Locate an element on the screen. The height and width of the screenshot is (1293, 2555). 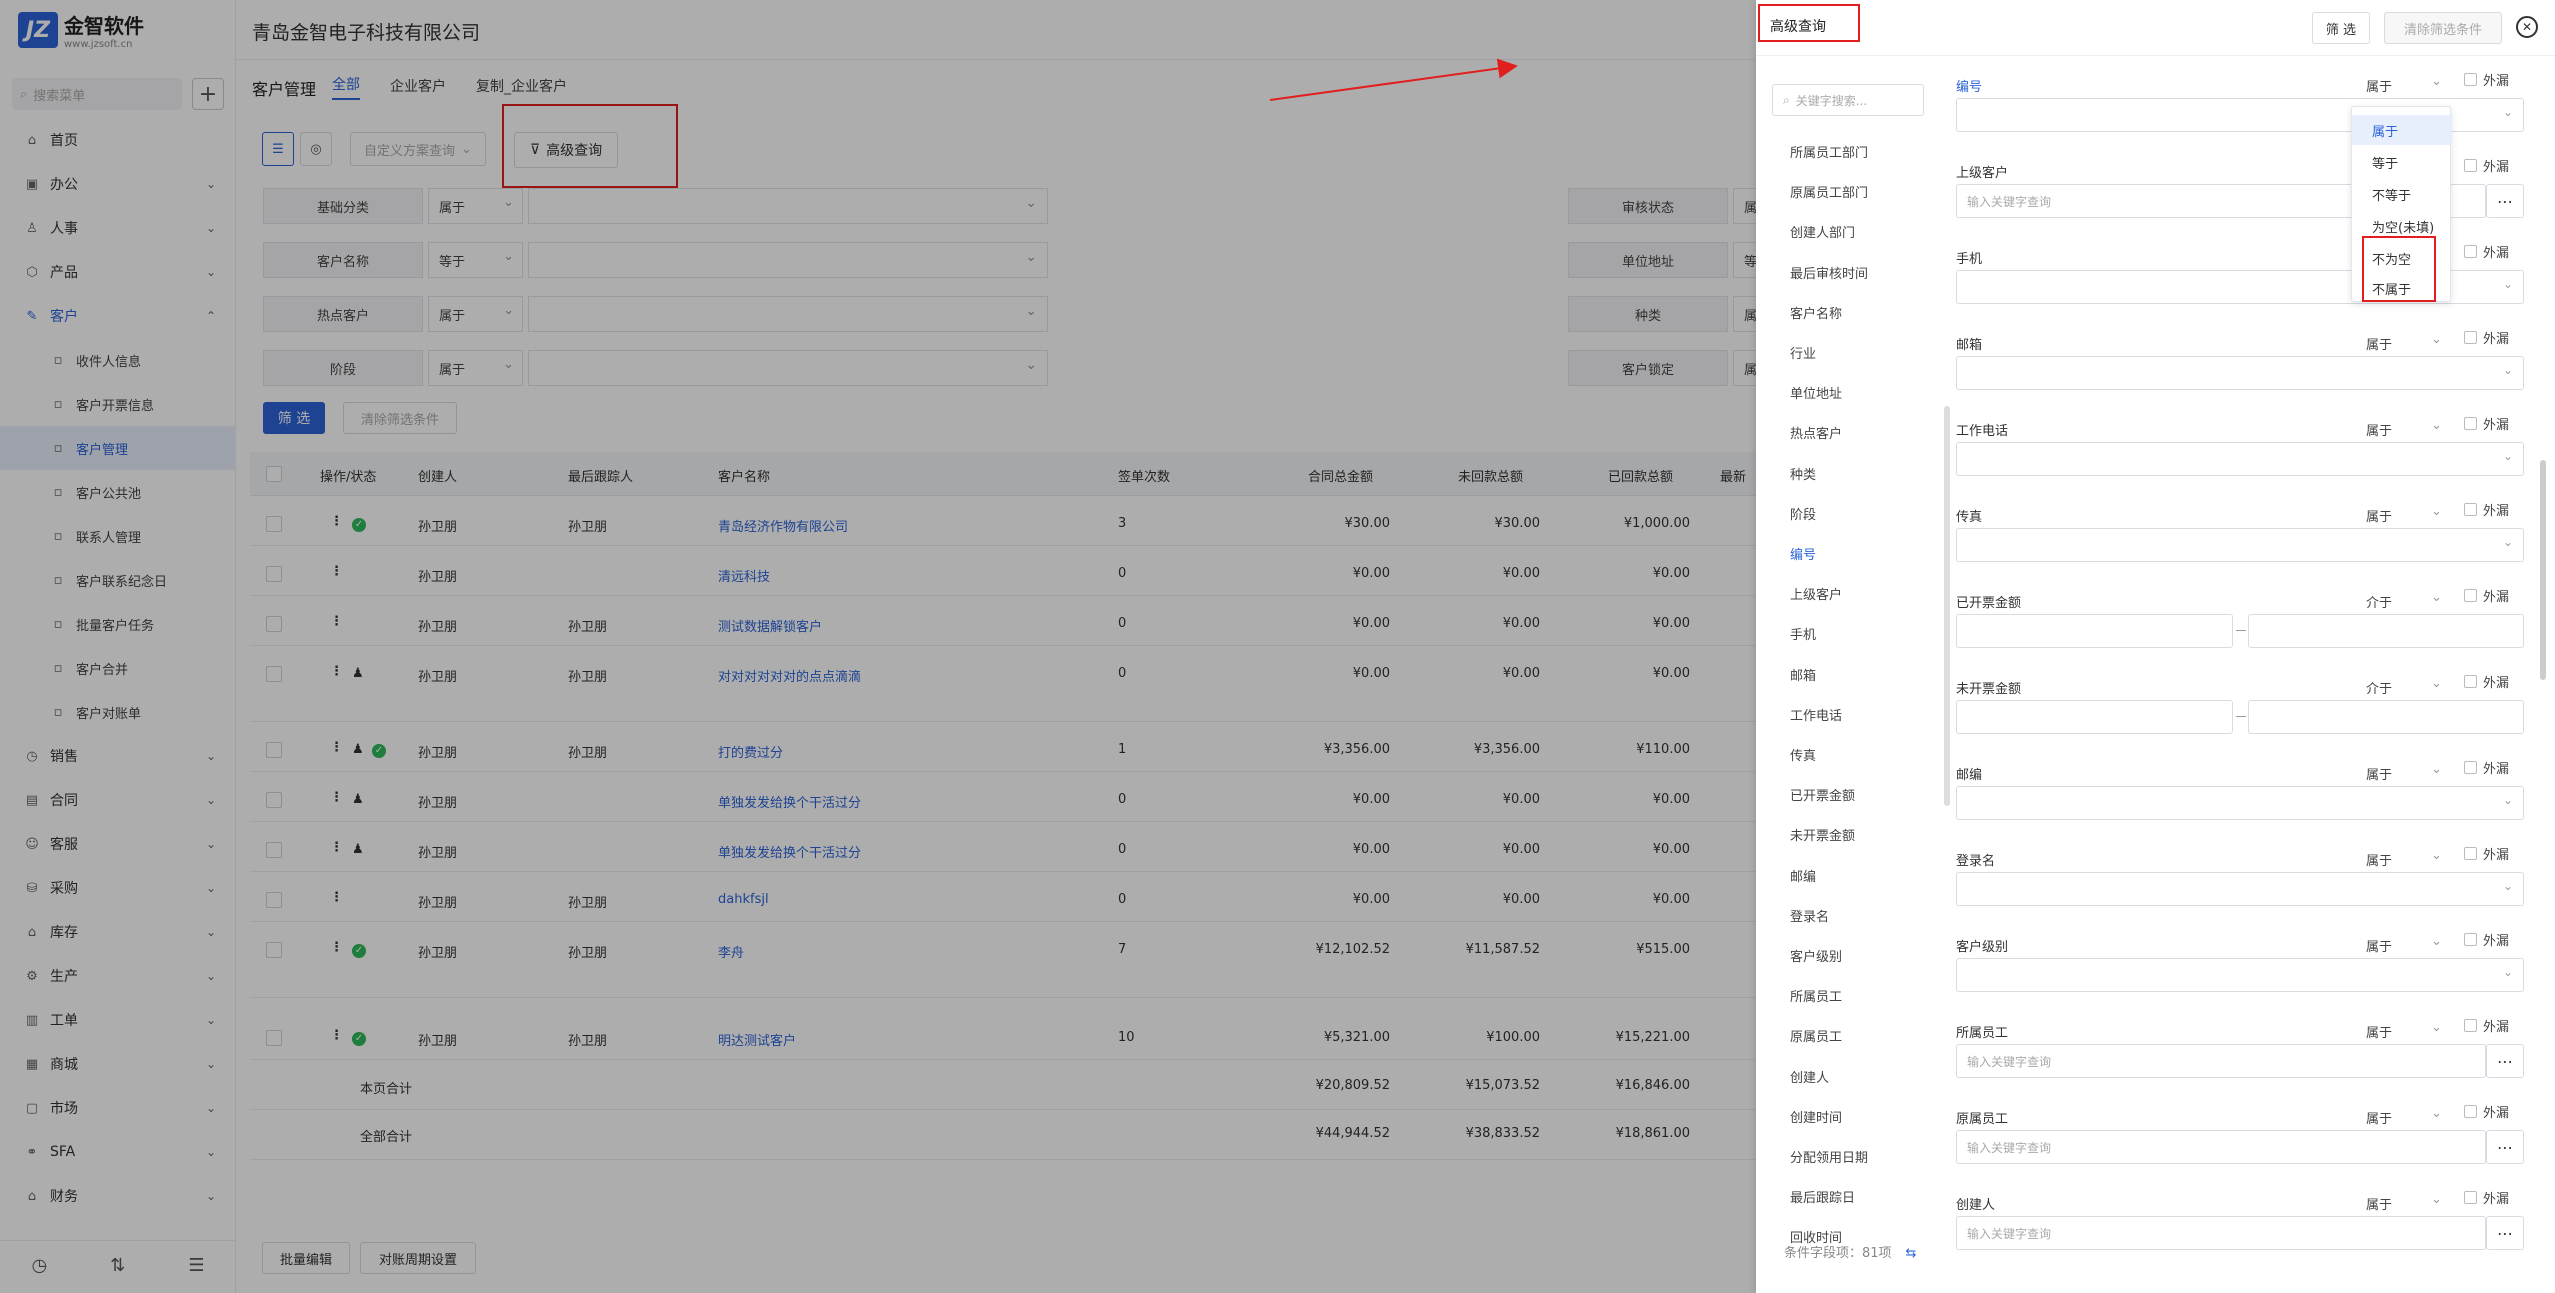
field-list-item: 创建时间 is located at coordinates (1816, 1116).